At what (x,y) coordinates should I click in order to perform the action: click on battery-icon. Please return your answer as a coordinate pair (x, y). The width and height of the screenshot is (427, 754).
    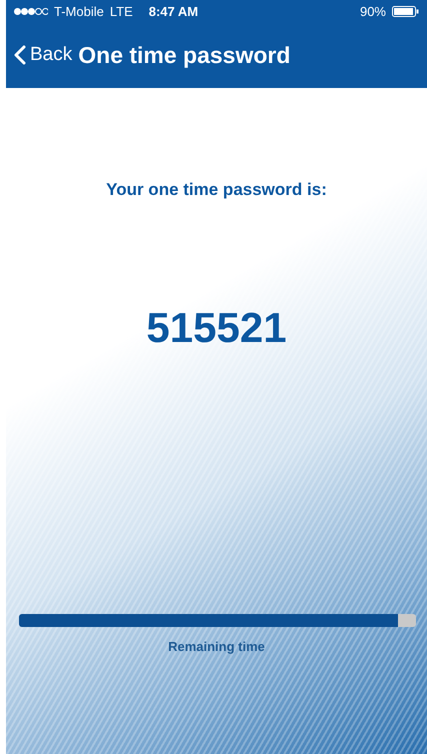
    Looking at the image, I should click on (405, 11).